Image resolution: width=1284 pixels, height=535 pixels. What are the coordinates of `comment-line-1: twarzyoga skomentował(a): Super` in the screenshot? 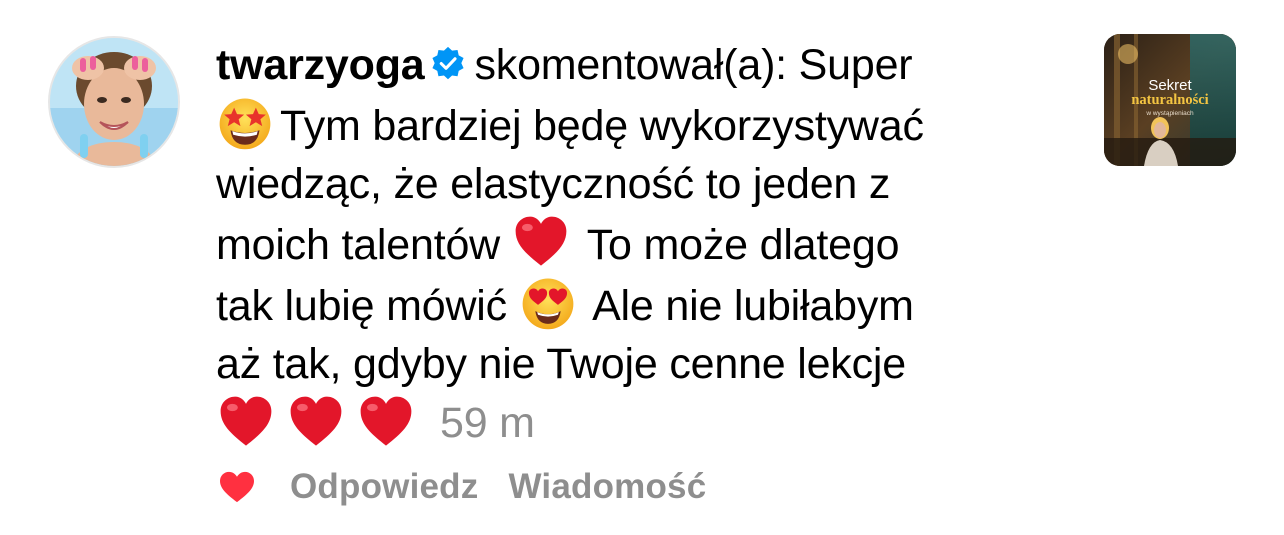 It's located at (631, 65).